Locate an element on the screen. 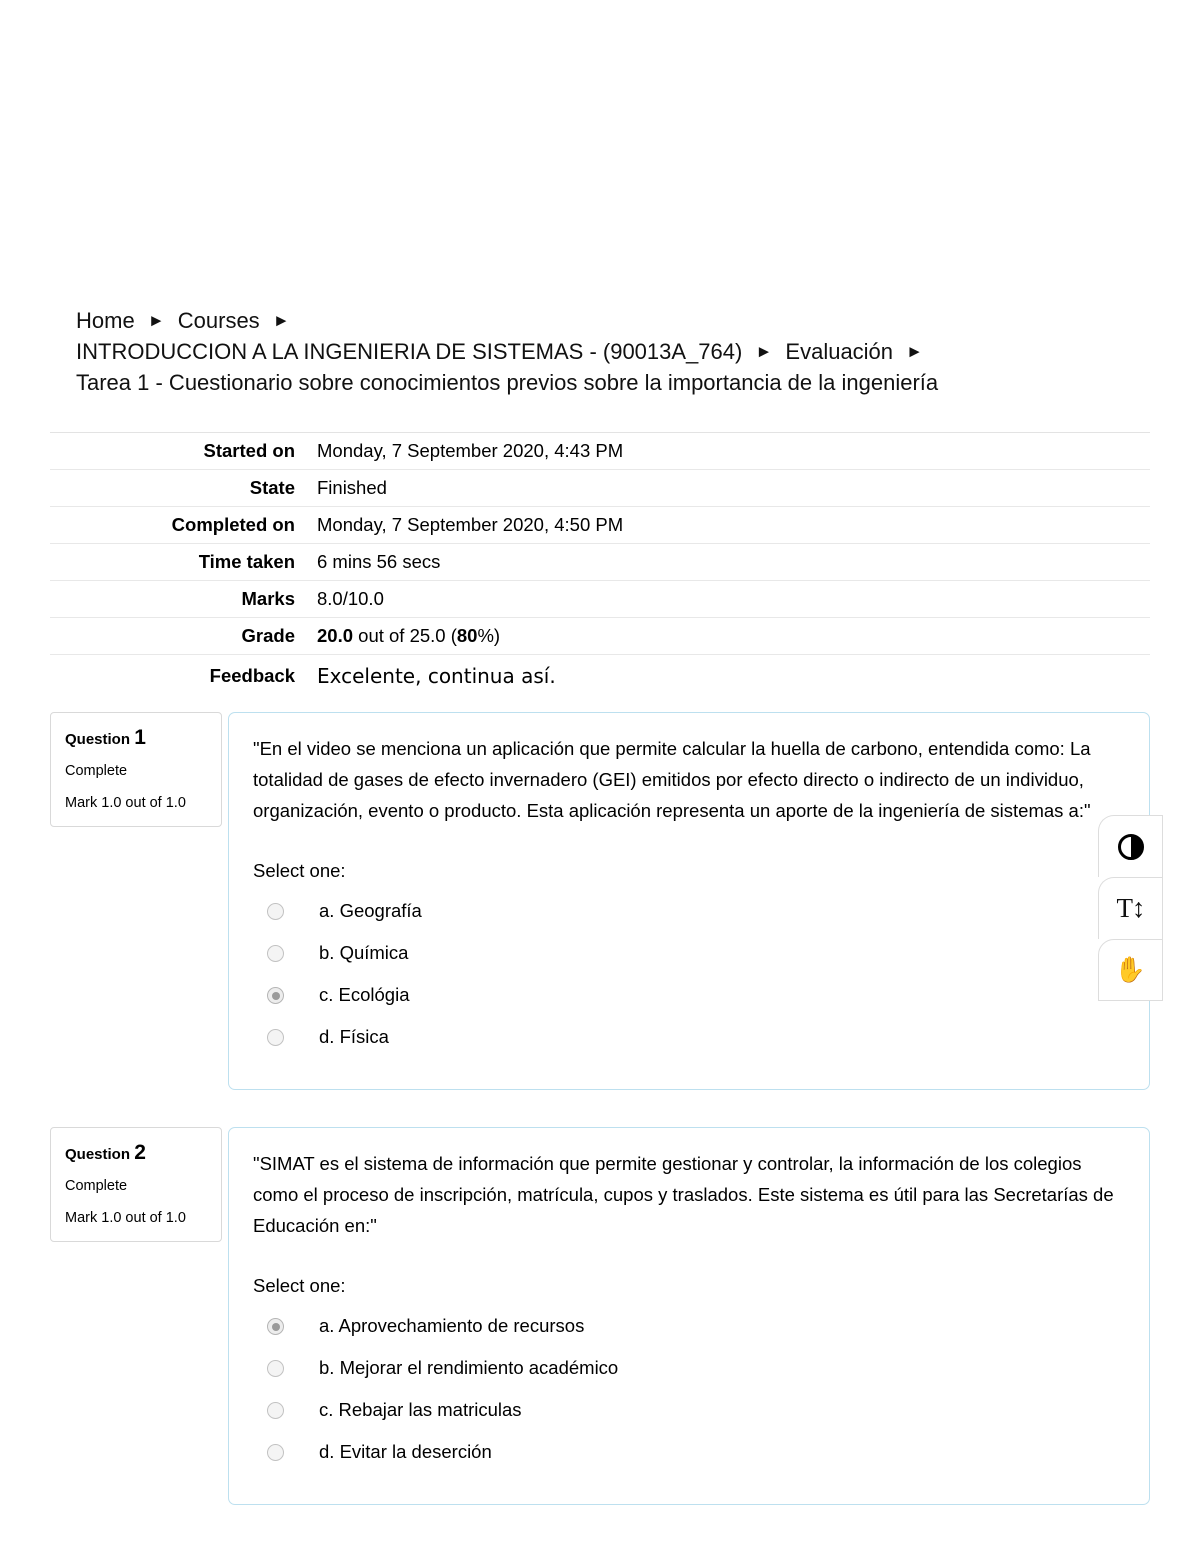 This screenshot has width=1200, height=1553. radio-button-1a is located at coordinates (275, 911).